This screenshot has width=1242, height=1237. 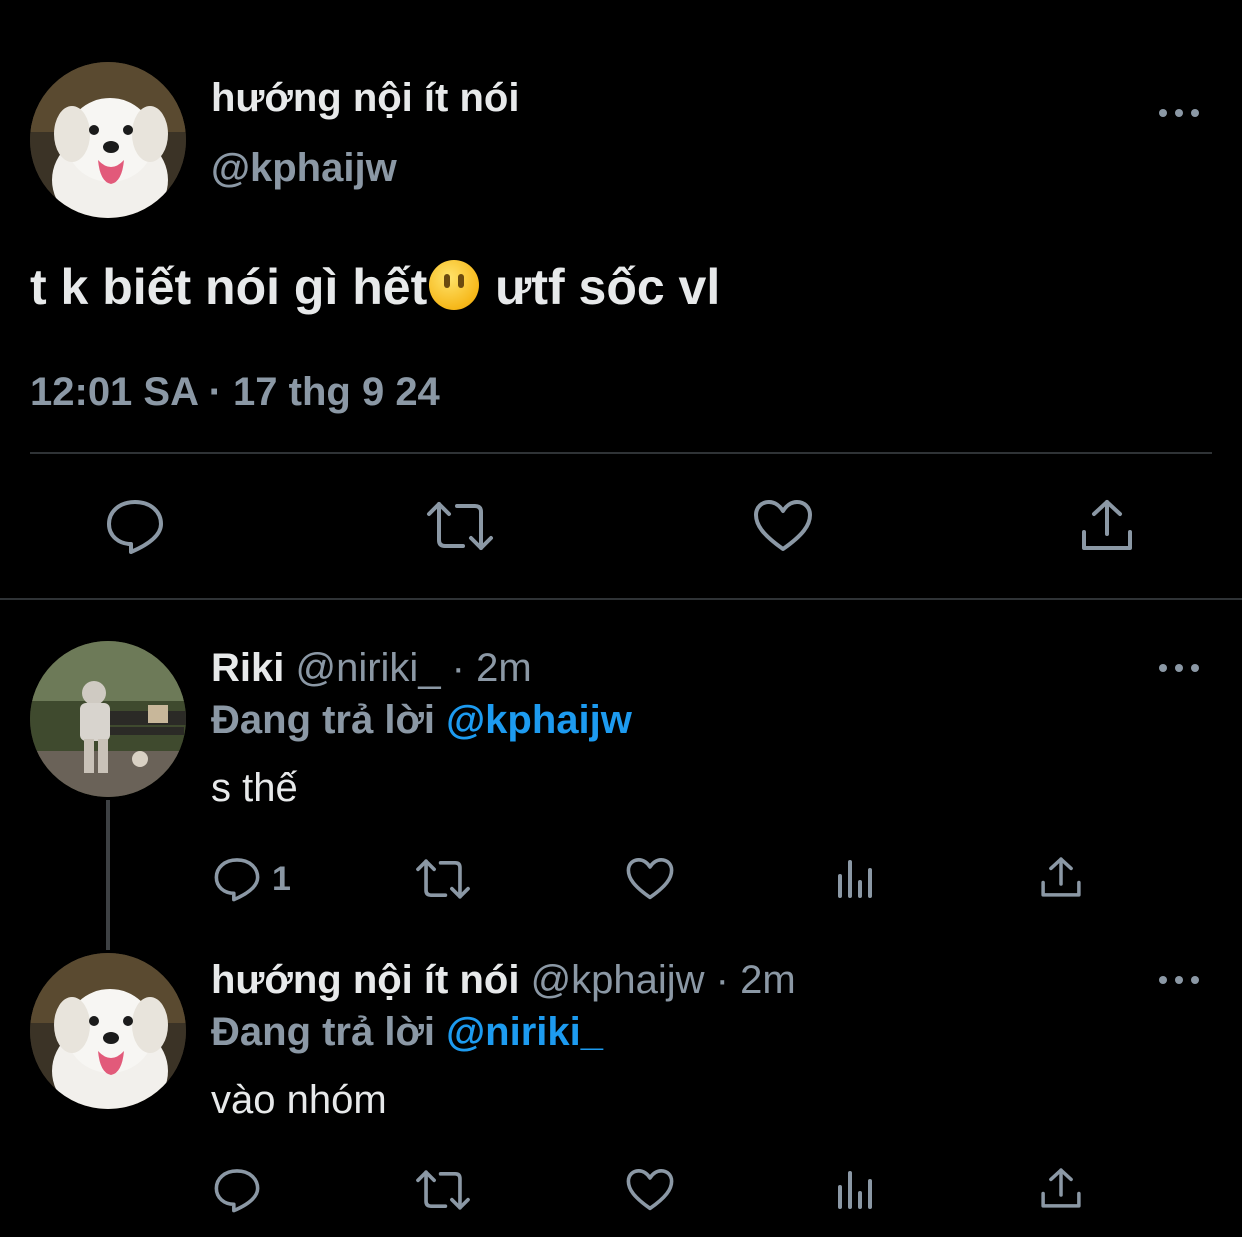 I want to click on thread-line, so click(x=108, y=875).